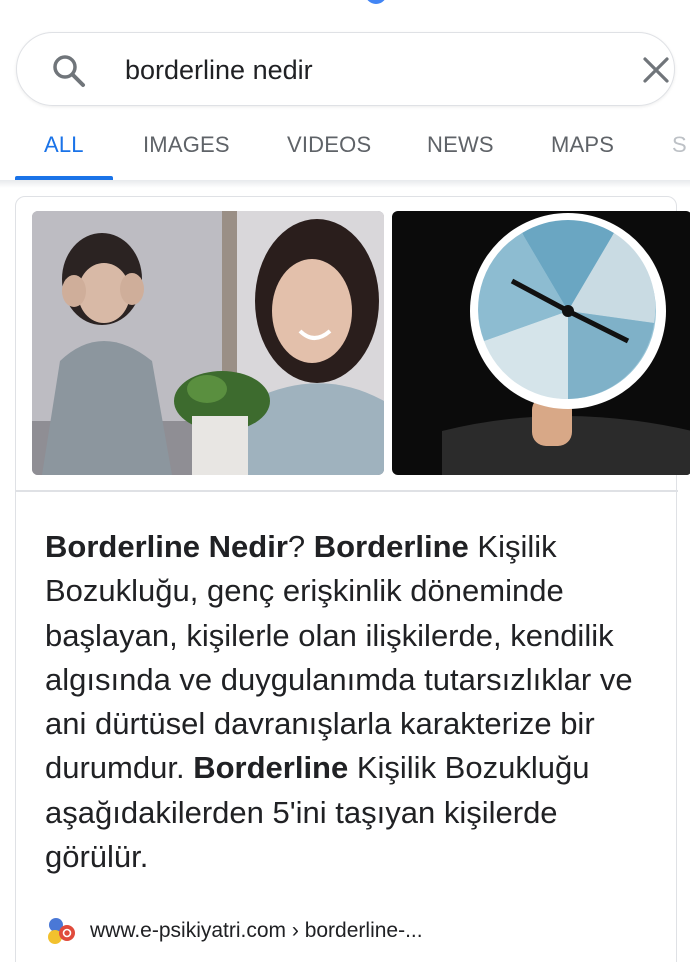  I want to click on card-divider, so click(347, 491).